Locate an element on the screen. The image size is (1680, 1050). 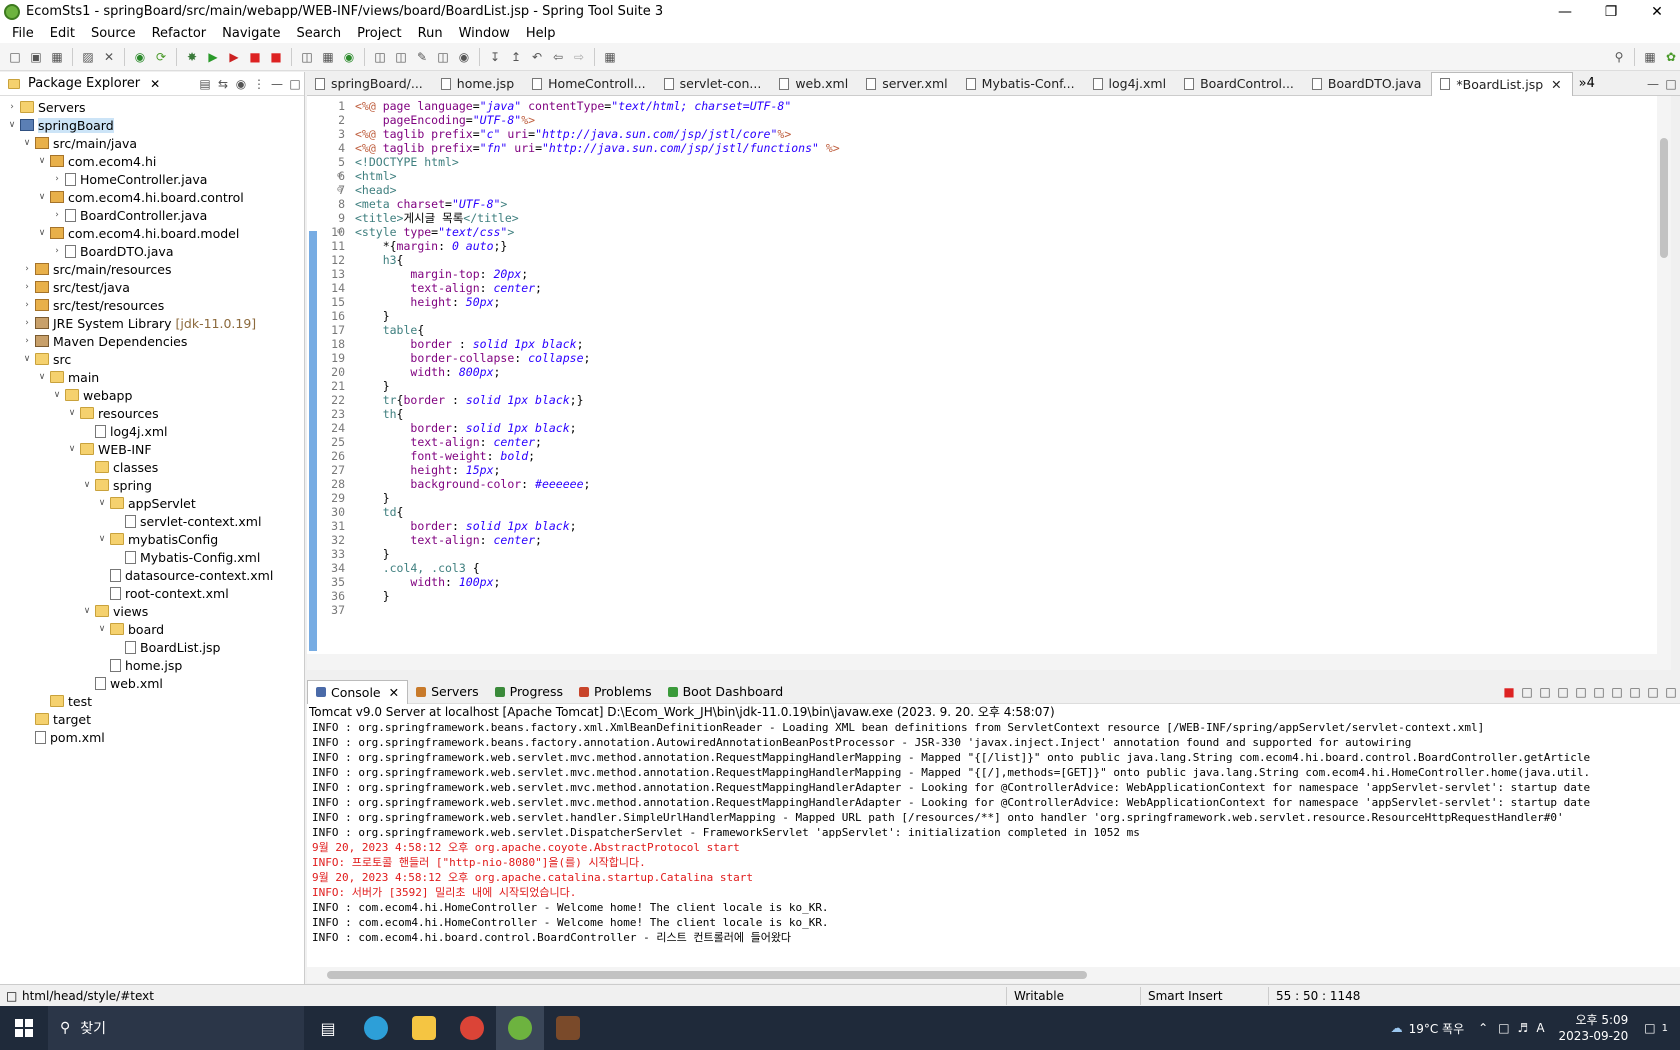
menu-window: Window is located at coordinates (484, 33).